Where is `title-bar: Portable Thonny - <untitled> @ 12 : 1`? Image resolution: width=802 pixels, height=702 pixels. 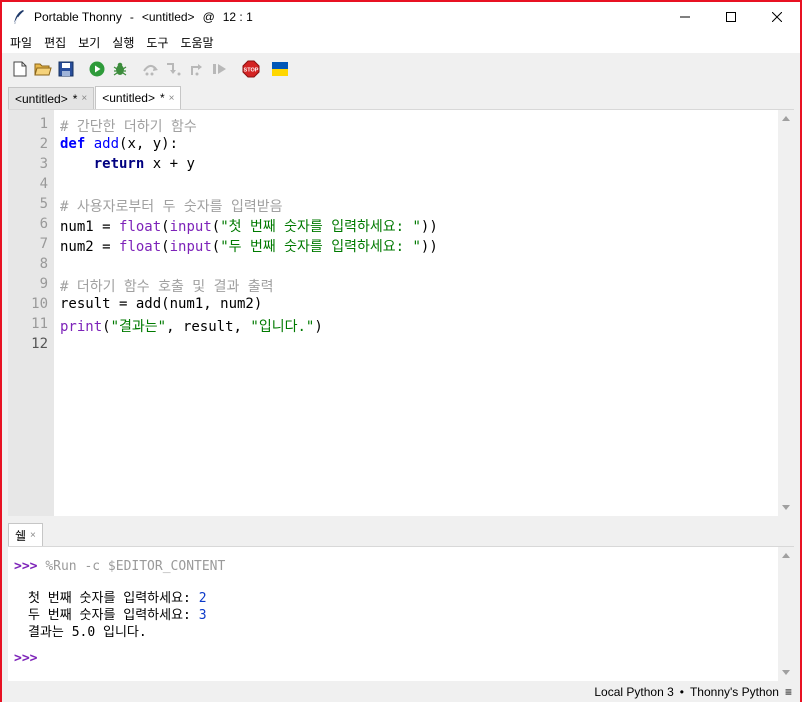
title-bar: Portable Thonny - <untitled> @ 12 : 1 is located at coordinates (401, 16).